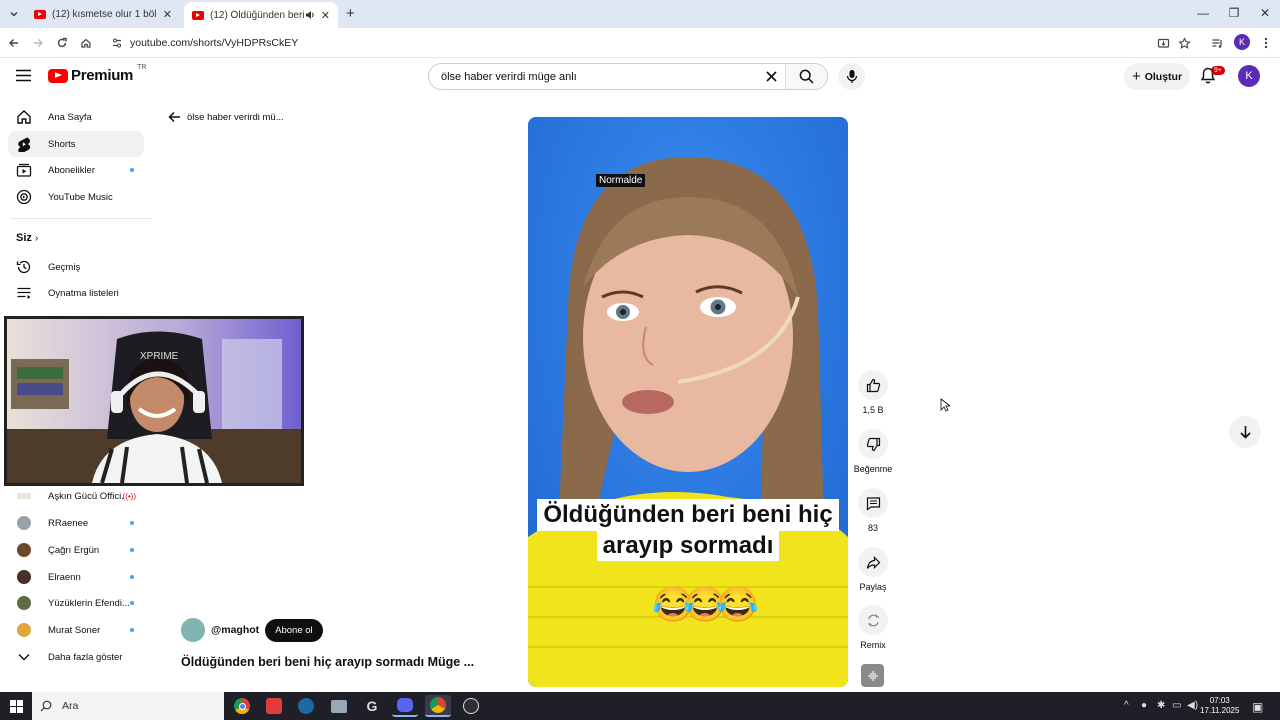 The image size is (1280, 720). I want to click on sidebar-item-history: Geçmiş, so click(76, 267).